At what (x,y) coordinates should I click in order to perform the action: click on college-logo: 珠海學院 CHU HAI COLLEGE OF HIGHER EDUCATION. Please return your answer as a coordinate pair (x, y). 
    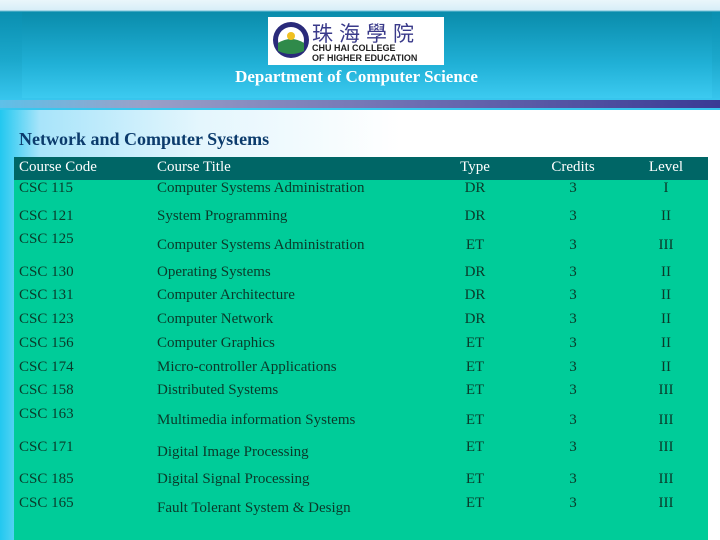
    Looking at the image, I should click on (356, 41).